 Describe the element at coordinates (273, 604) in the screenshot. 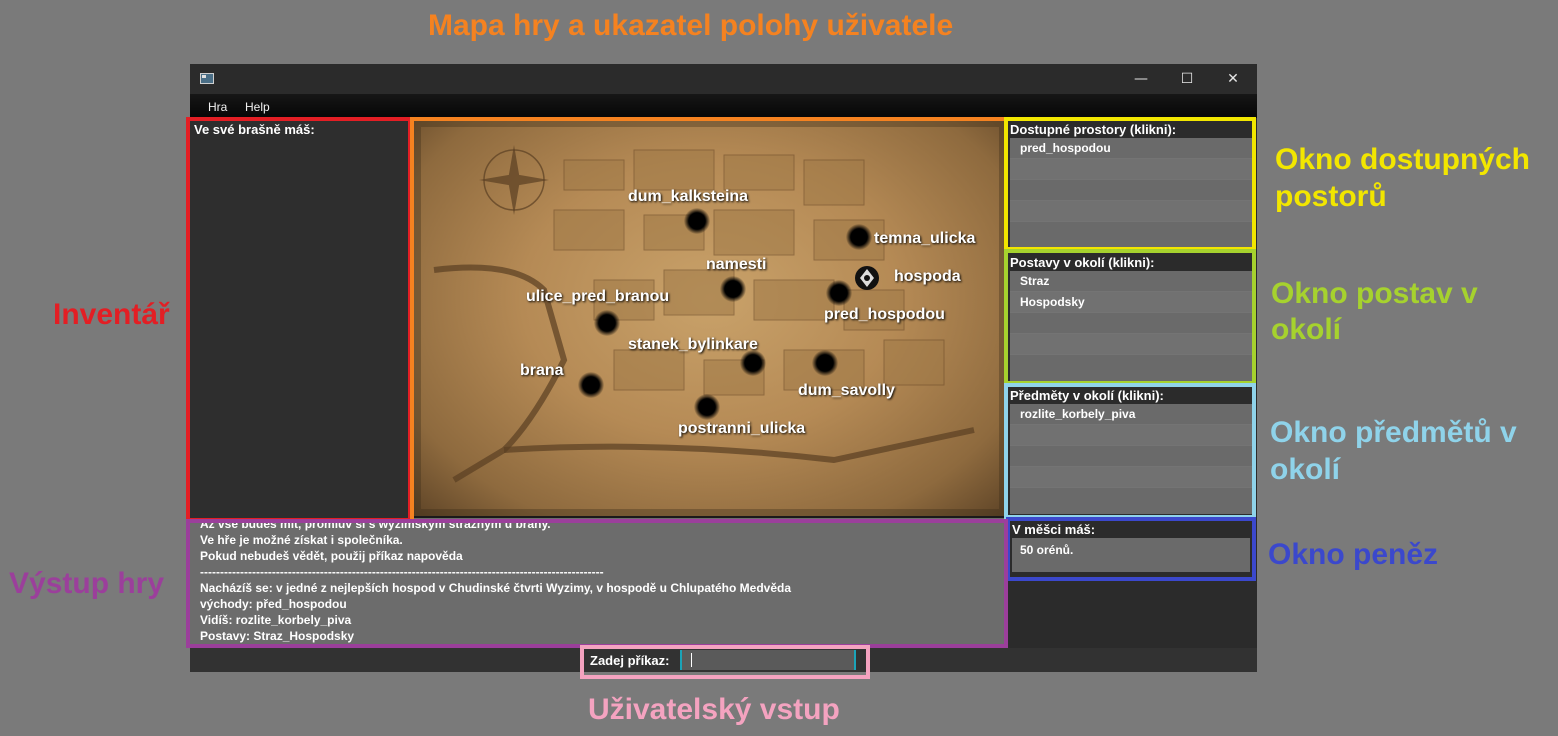

I see `output-line: východy: před_hospodou` at that location.